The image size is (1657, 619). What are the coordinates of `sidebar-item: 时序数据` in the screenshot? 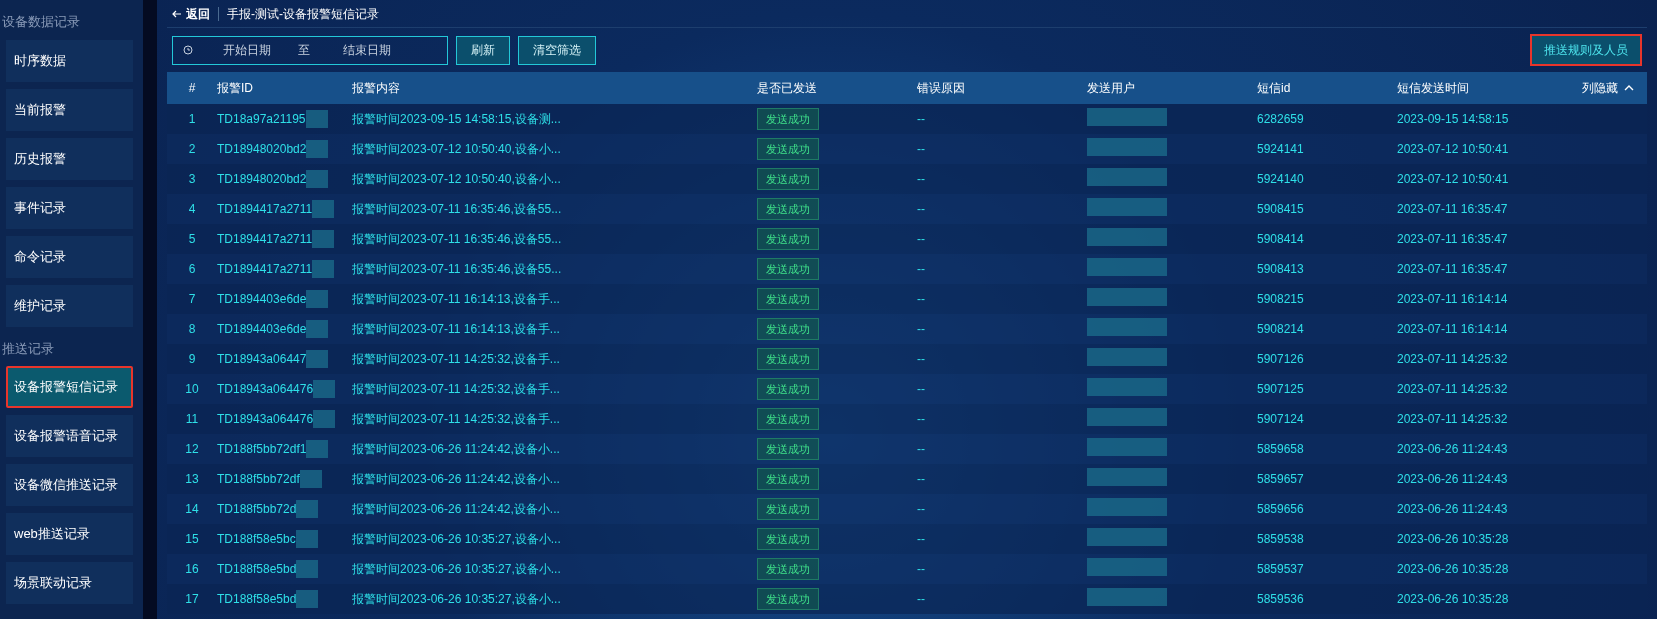 It's located at (69, 60).